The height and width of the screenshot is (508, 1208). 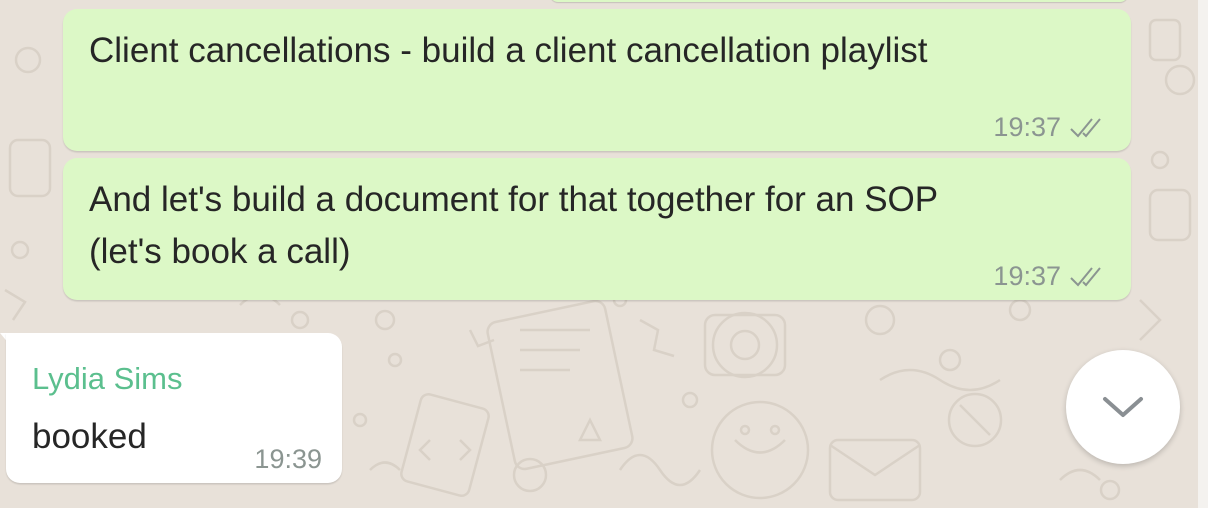 I want to click on previous-message-bubble-edge, so click(x=839, y=1).